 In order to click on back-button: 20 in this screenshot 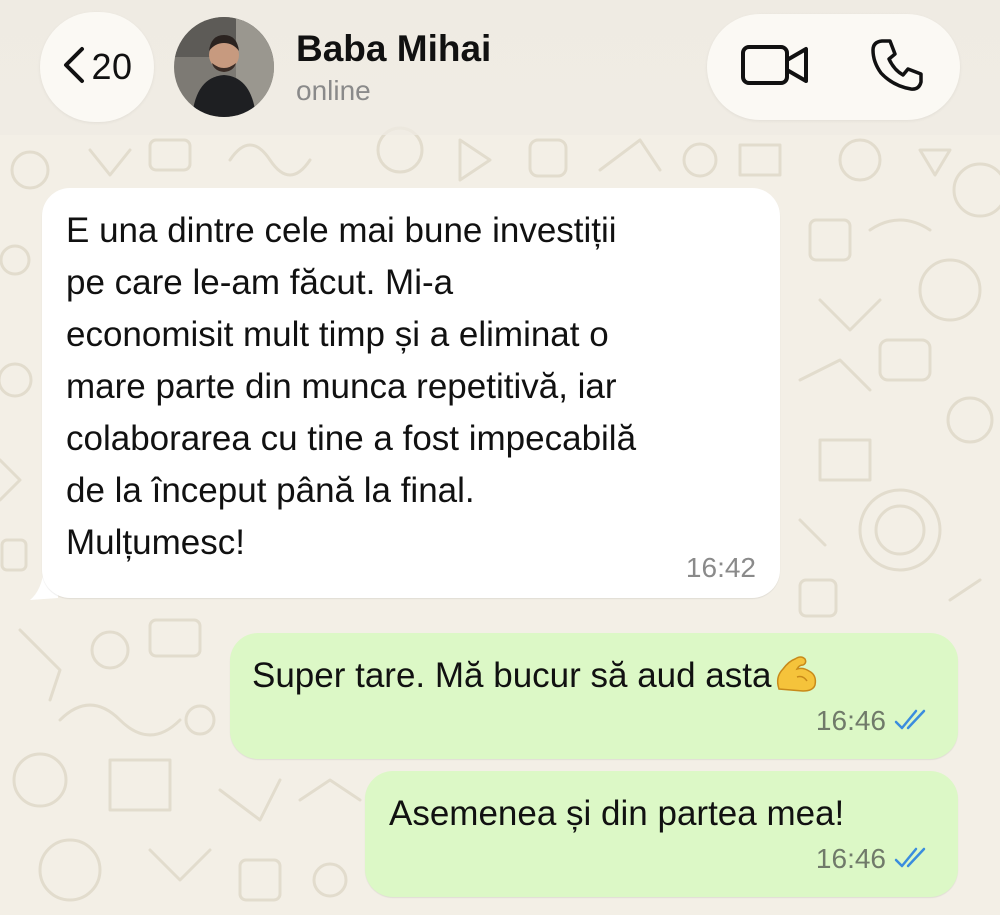, I will do `click(97, 67)`.